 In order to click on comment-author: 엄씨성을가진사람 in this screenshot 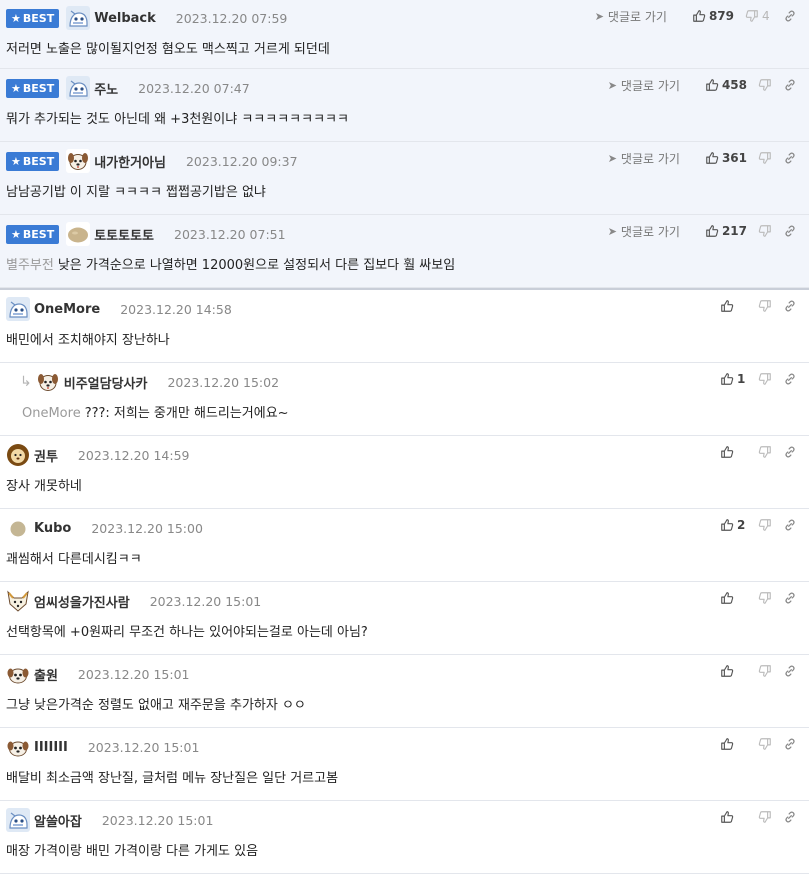, I will do `click(82, 601)`.